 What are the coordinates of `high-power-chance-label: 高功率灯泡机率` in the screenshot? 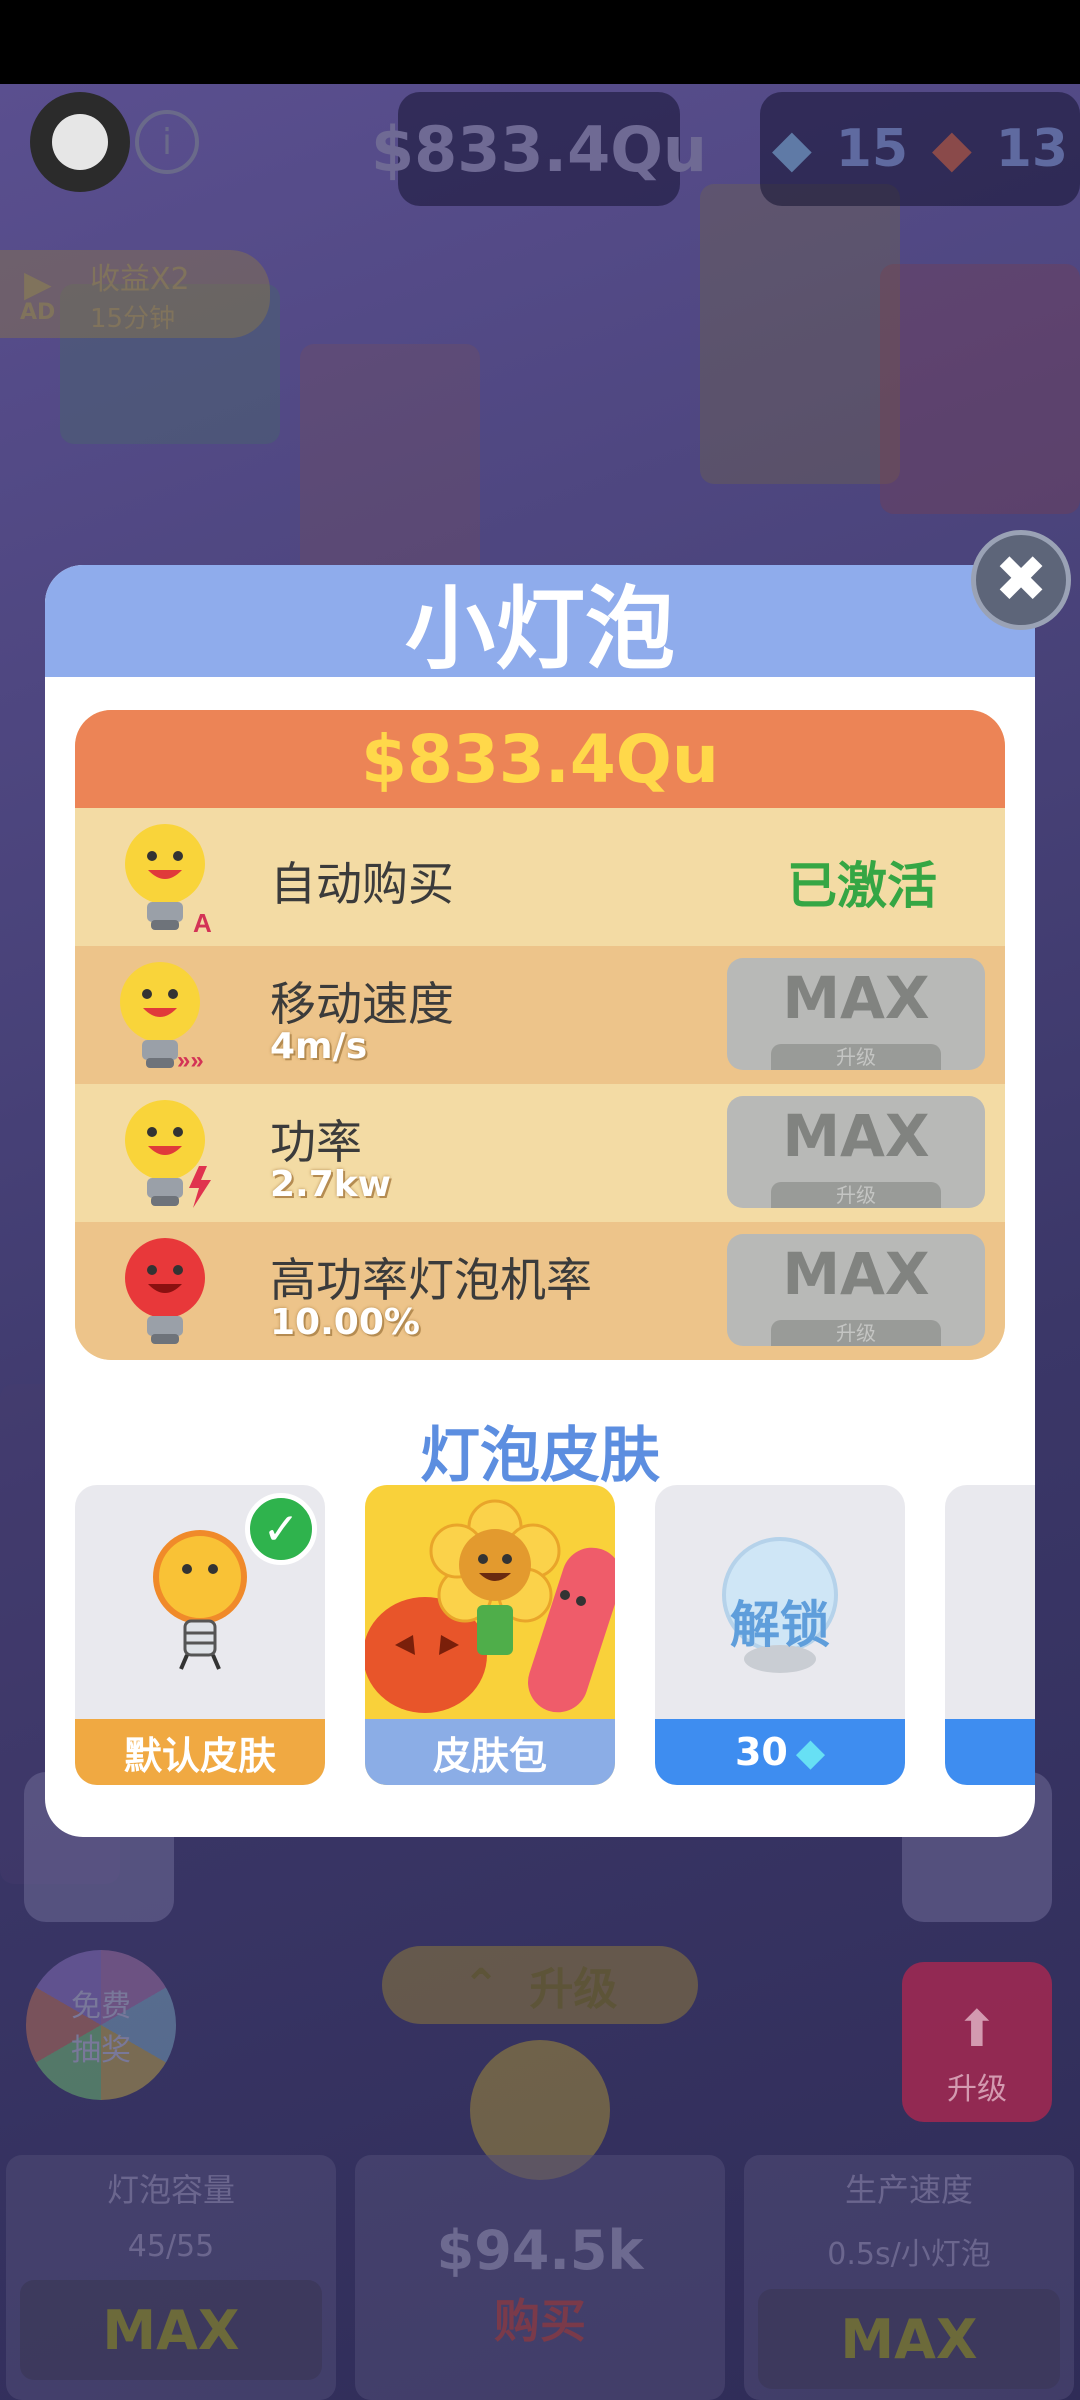 It's located at (431, 1280).